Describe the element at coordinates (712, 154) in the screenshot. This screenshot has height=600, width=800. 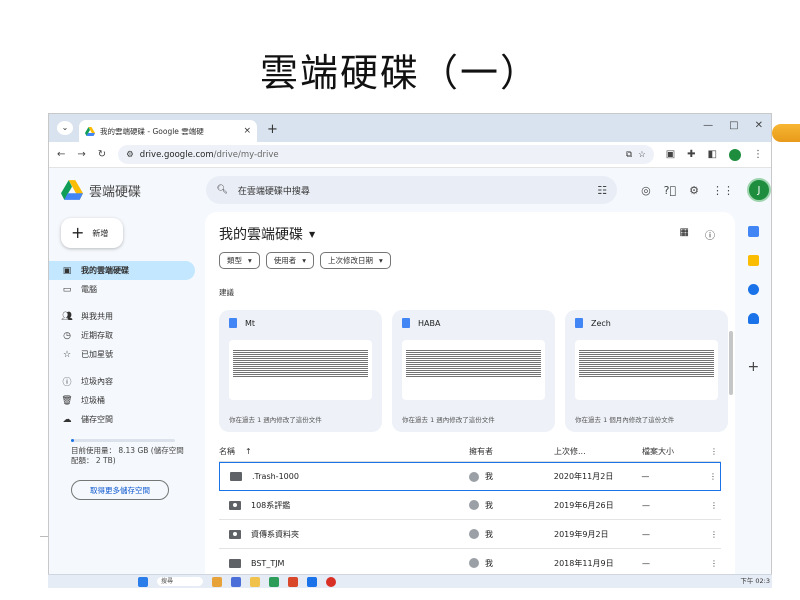
I see `sidepanel-icon: ◧` at that location.